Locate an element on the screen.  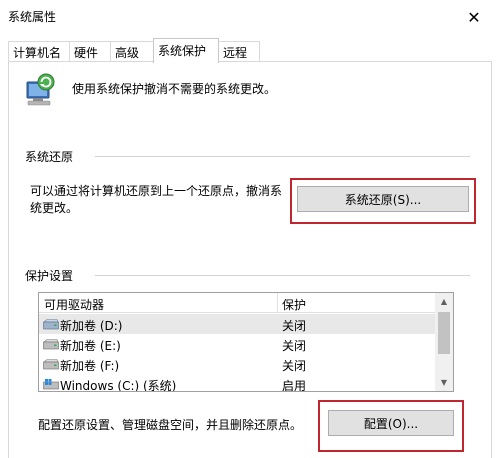
table-row: 新加卷 (D:) 关闭 is located at coordinates (237, 324).